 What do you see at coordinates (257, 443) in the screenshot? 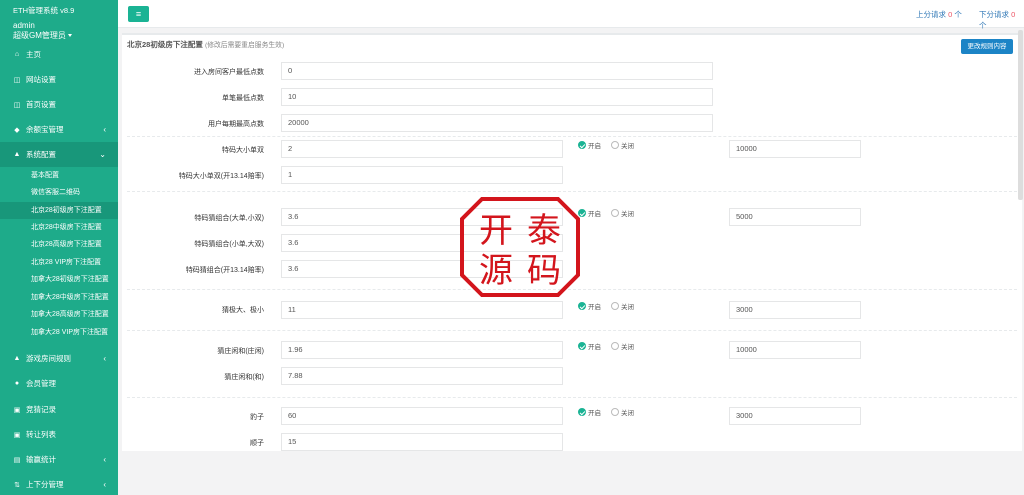
I see `field-label: 顺子` at bounding box center [257, 443].